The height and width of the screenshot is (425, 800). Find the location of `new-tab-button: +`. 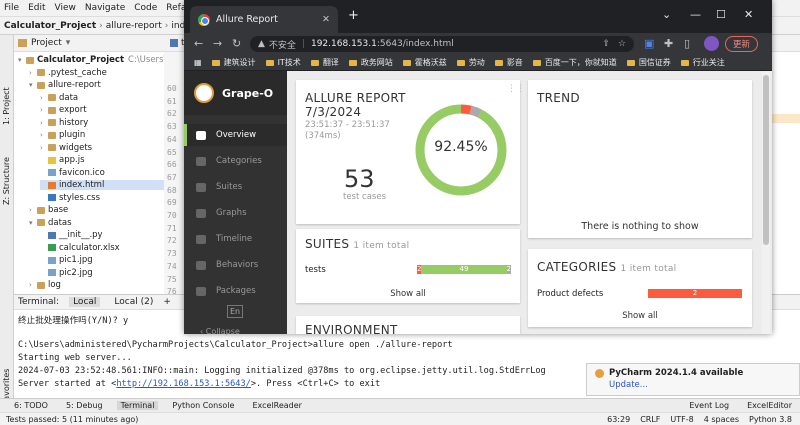

new-tab-button: + is located at coordinates (353, 15).